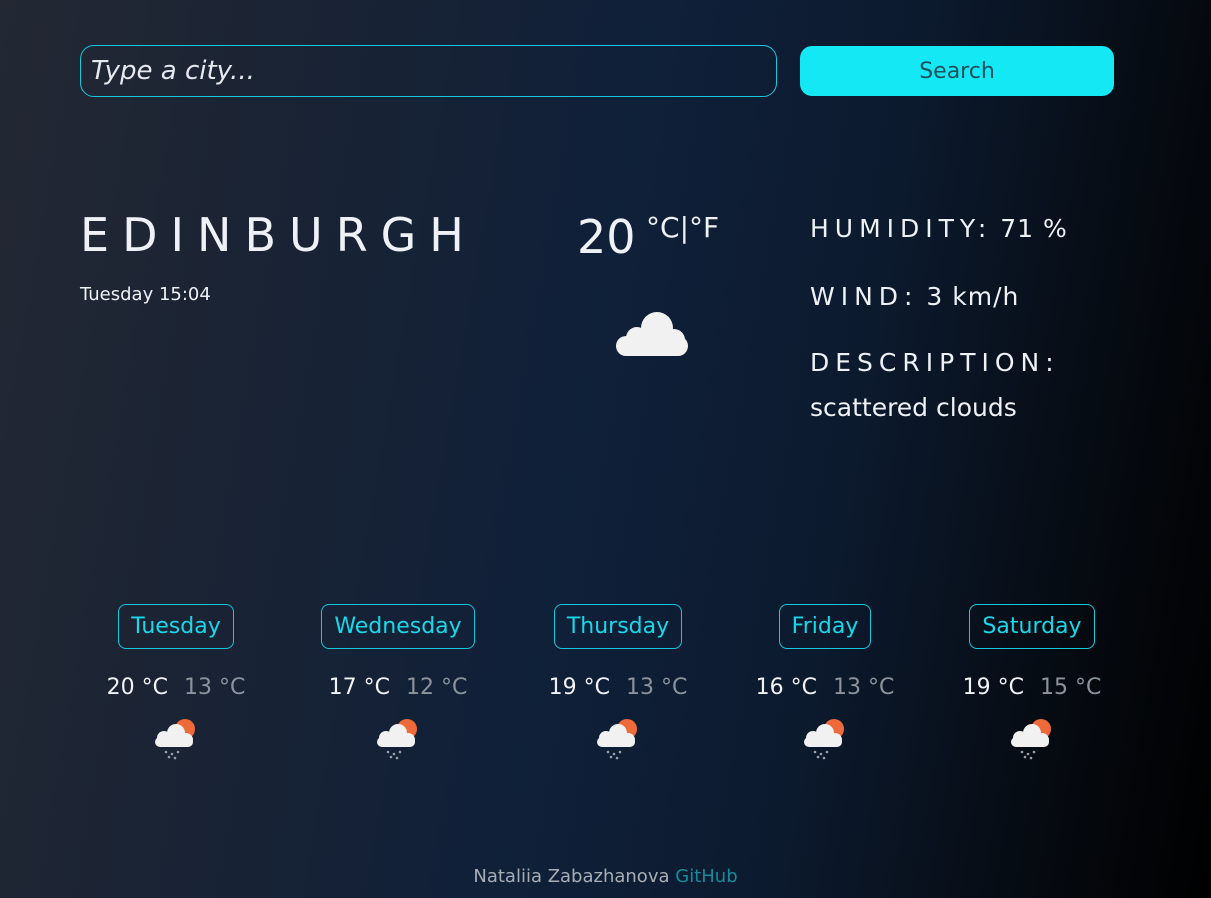  I want to click on description-label: DESCRIPTION:, so click(935, 362).